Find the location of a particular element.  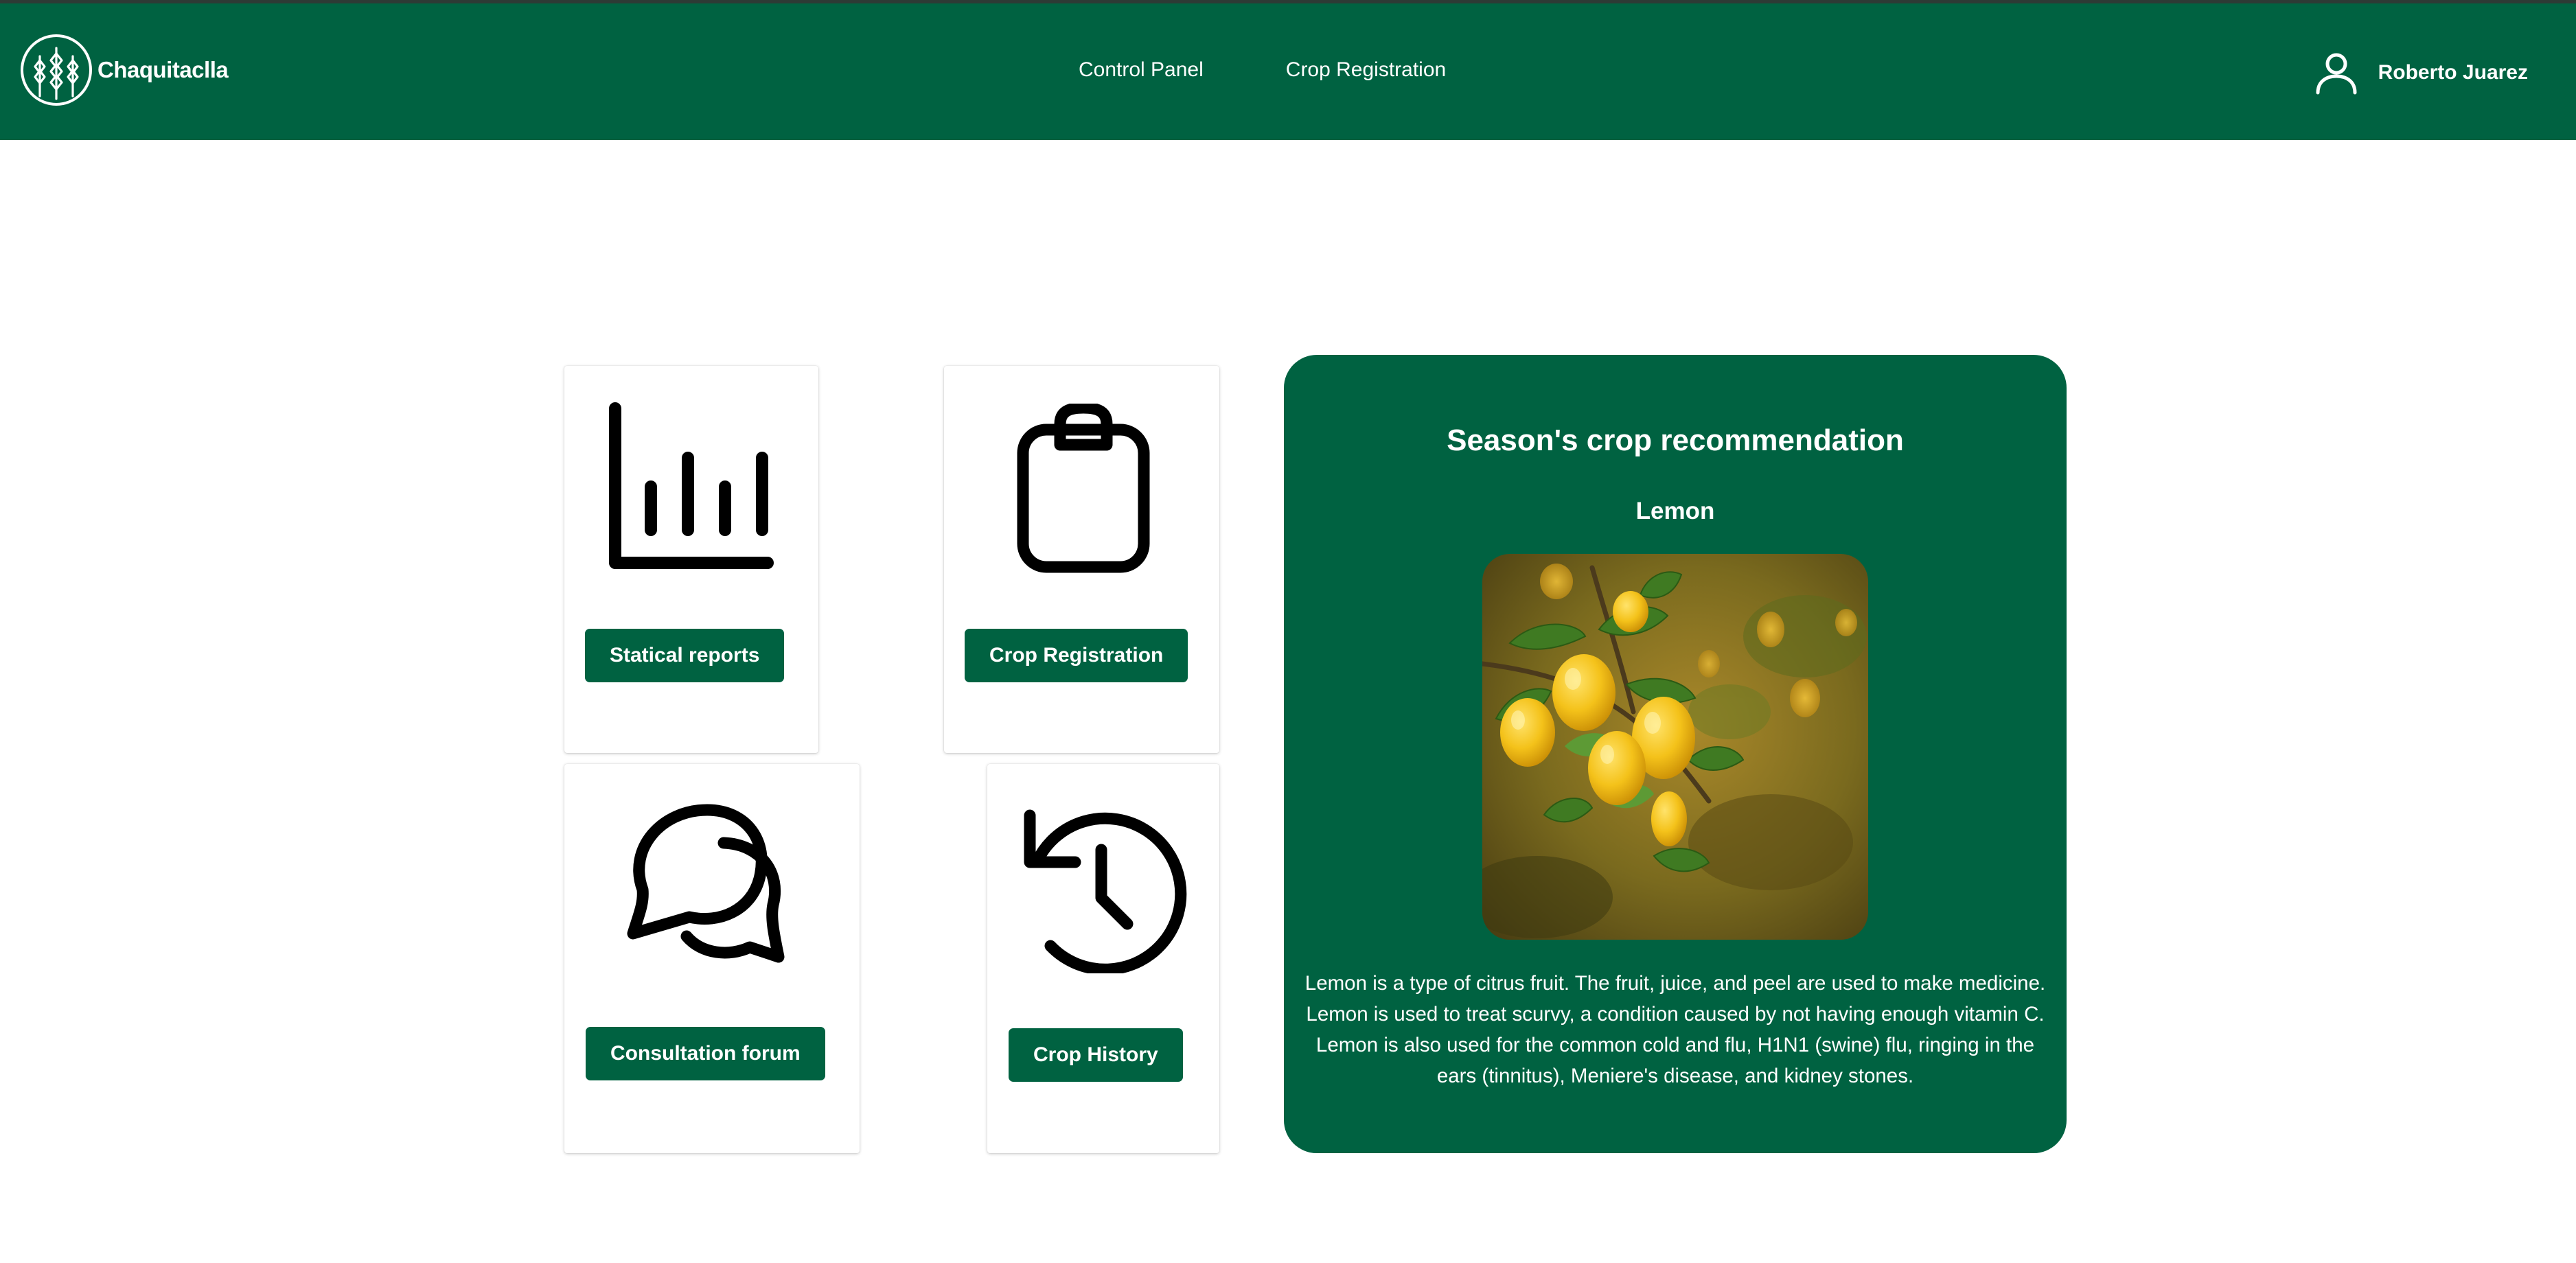

chat-bubbles-icon is located at coordinates (706, 883).